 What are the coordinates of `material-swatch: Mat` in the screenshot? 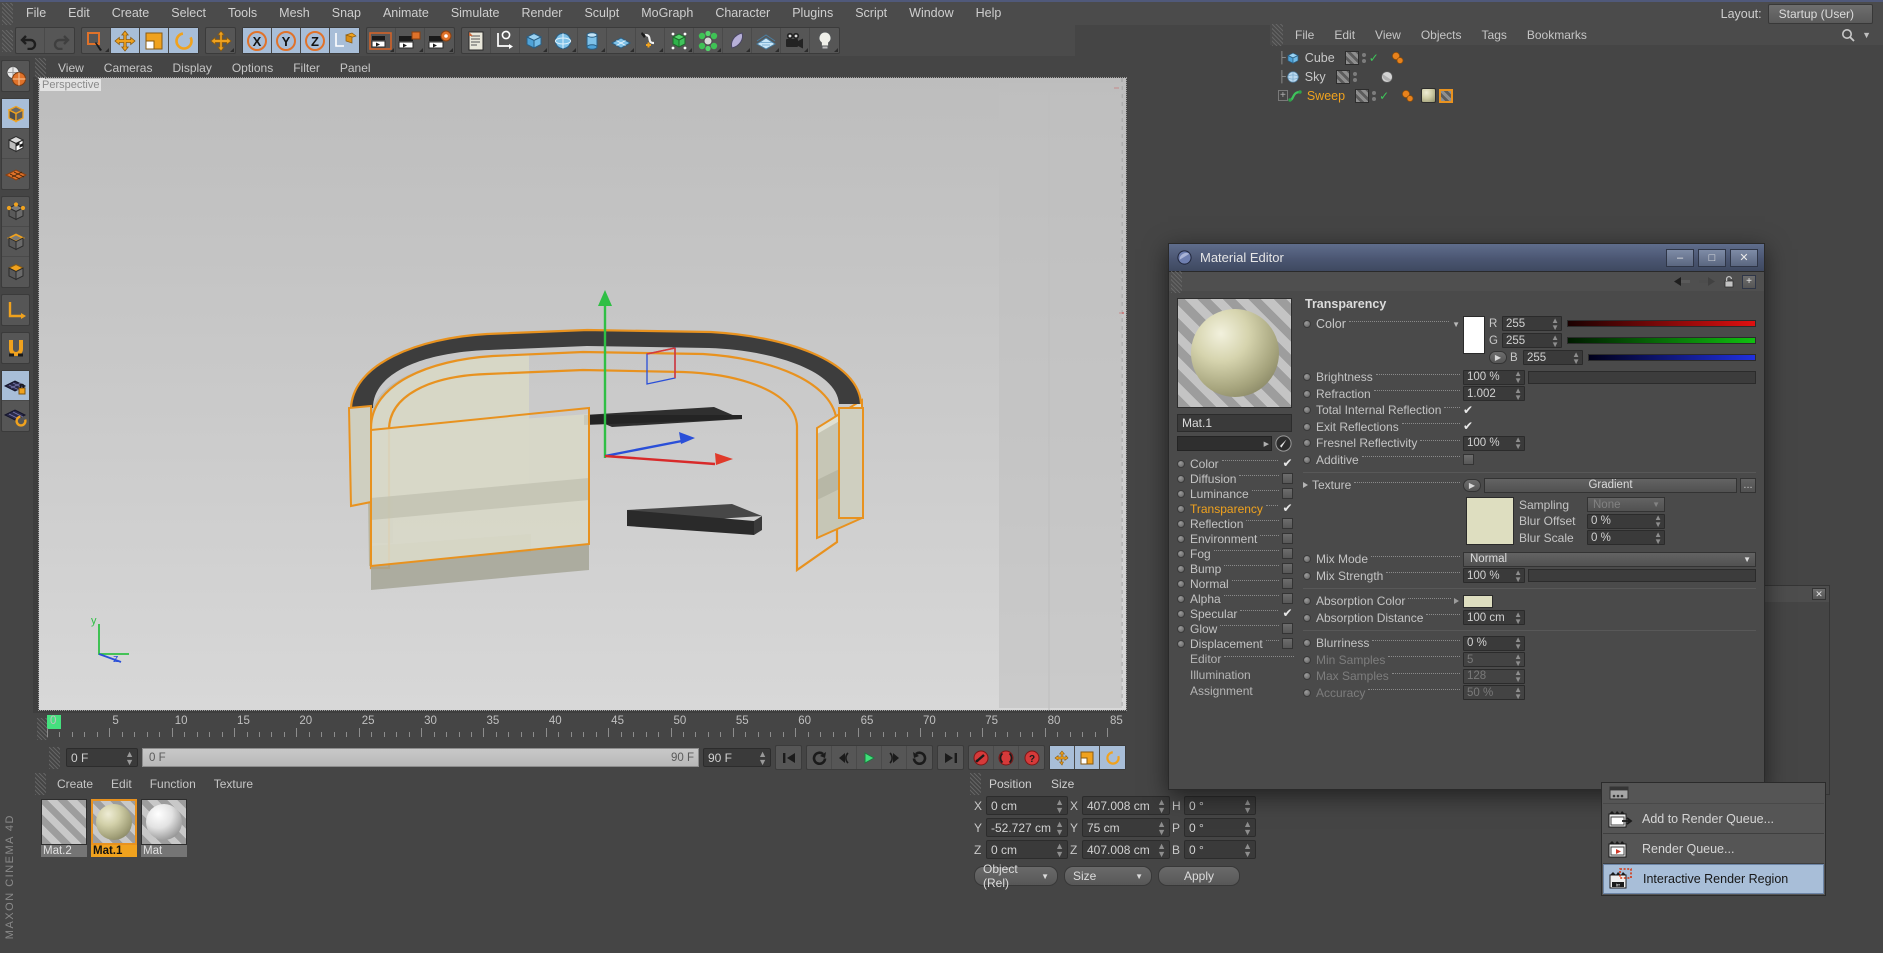 It's located at (164, 828).